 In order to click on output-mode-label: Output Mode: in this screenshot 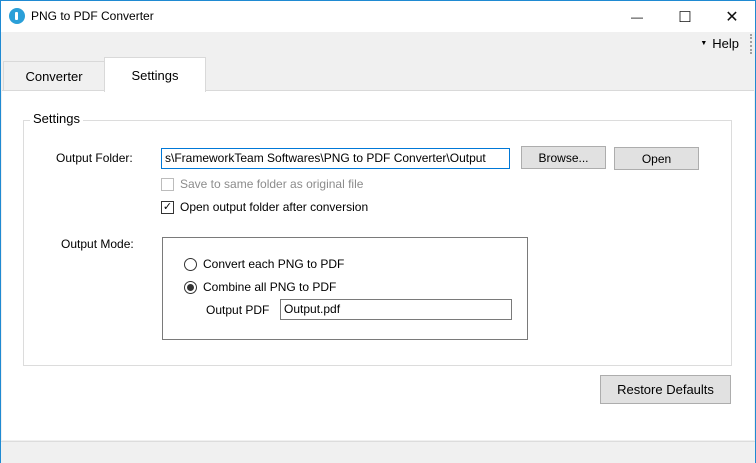, I will do `click(97, 244)`.